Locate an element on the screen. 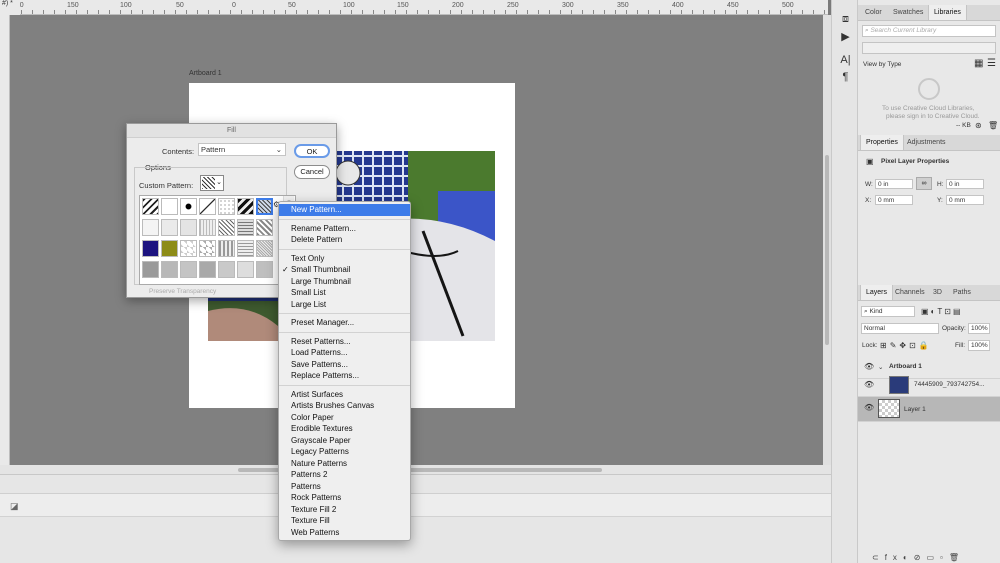 This screenshot has width=1000, height=563. tab-3d: 3D is located at coordinates (937, 292).